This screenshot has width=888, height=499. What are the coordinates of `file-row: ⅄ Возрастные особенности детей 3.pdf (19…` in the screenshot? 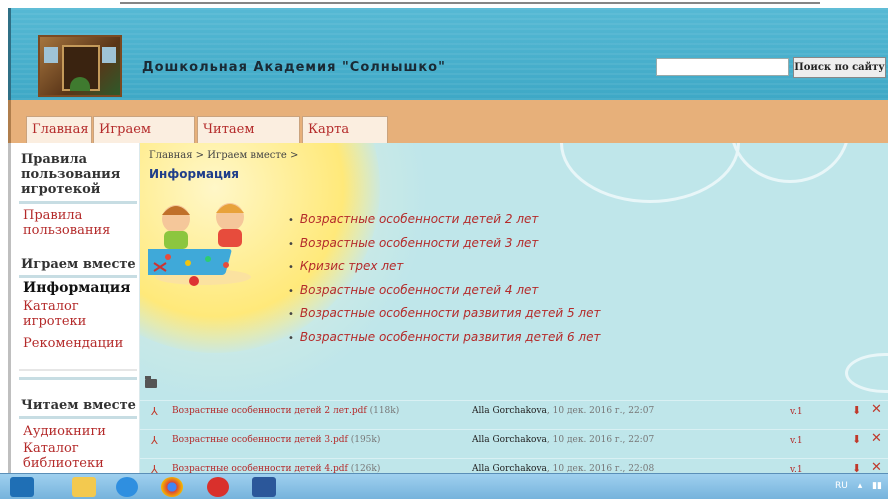 It's located at (514, 441).